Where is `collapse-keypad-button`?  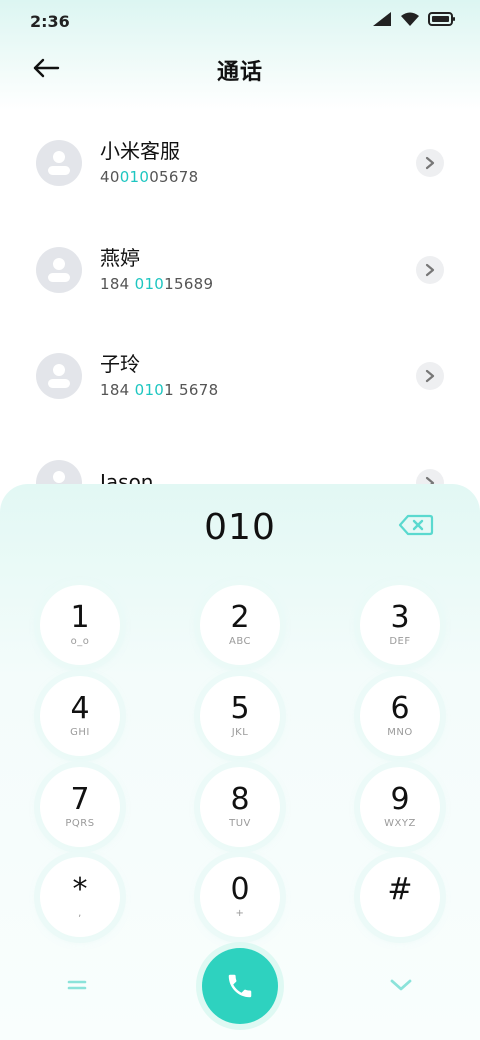 collapse-keypad-button is located at coordinates (401, 985).